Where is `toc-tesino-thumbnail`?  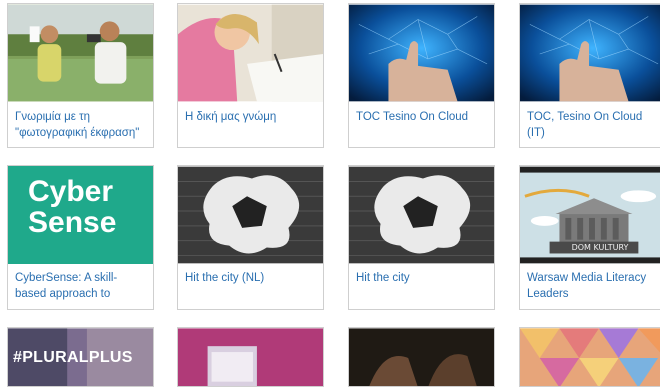
toc-tesino-thumbnail is located at coordinates (421, 53).